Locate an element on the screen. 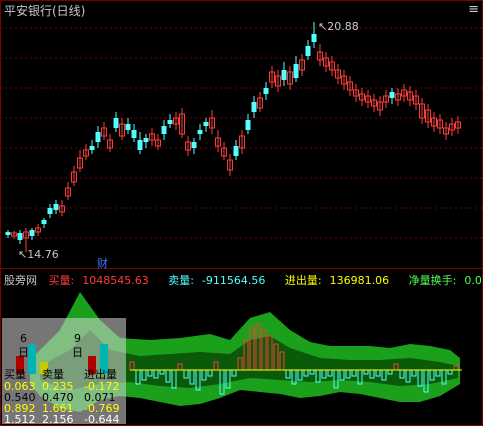  menu-icon: ≡ is located at coordinates (473, 9).